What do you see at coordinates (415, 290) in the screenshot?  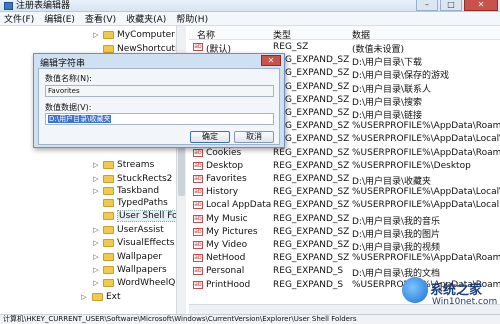 I see `watermark-logo-icon` at bounding box center [415, 290].